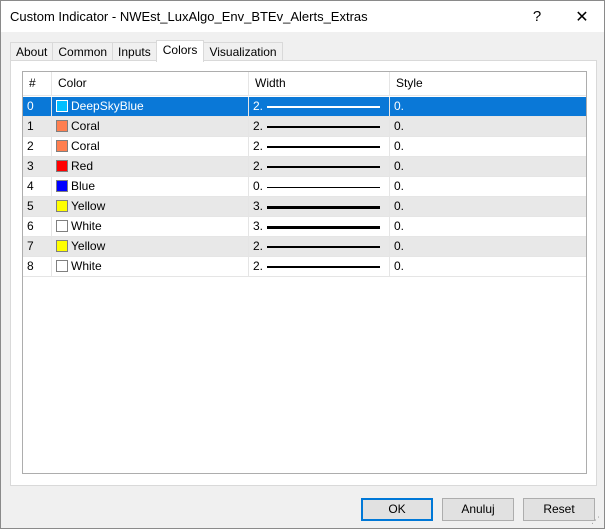  What do you see at coordinates (37, 84) in the screenshot?
I see `header-index: #` at bounding box center [37, 84].